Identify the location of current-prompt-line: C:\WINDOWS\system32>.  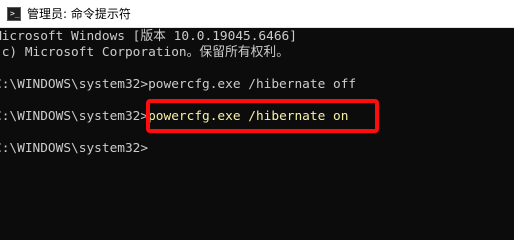
(74, 149).